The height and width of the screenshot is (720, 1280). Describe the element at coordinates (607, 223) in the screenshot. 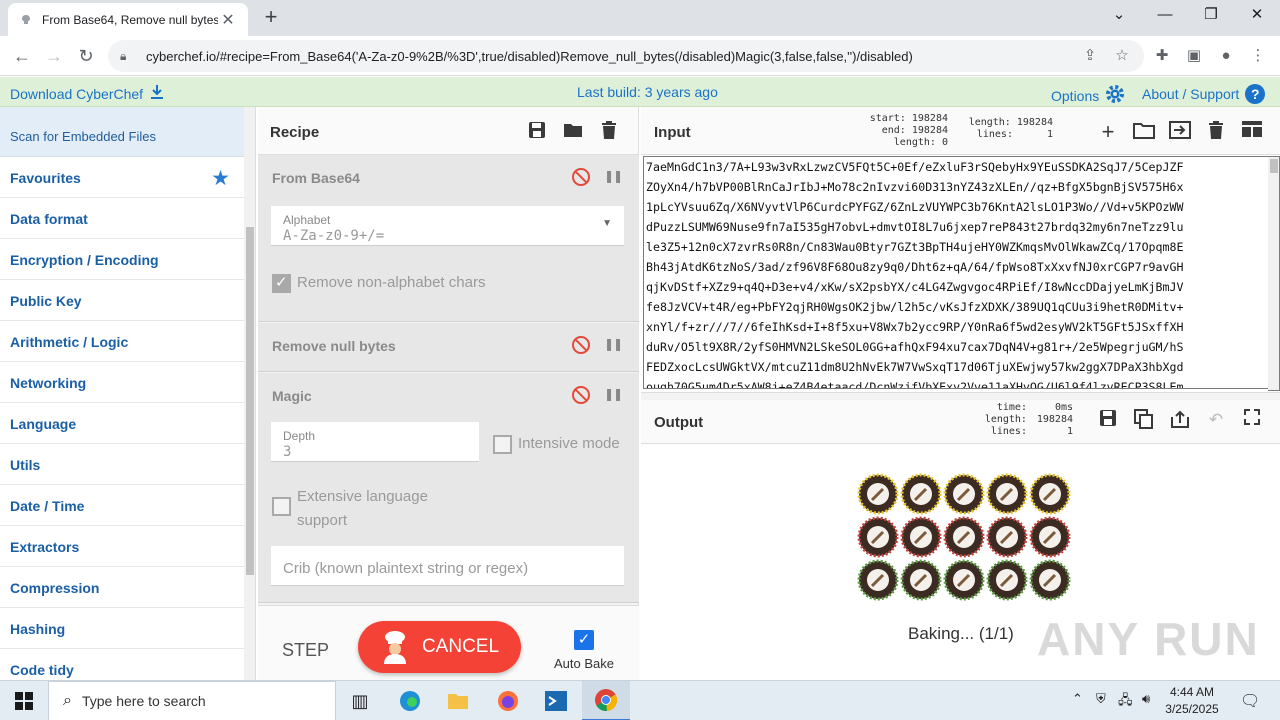

I see `chevron-down-icon: ▼` at that location.